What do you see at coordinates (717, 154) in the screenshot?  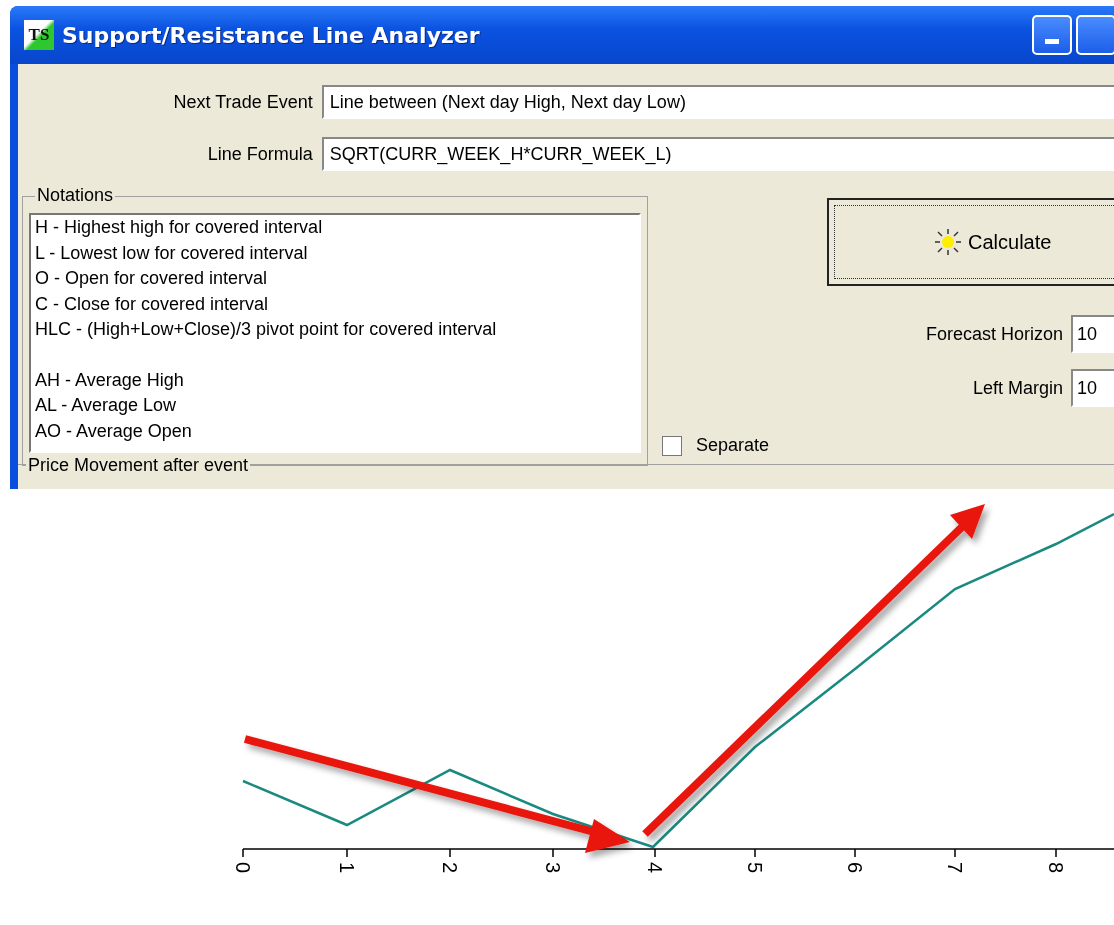 I see `text-field: SQRT(CURR_WEEK_H*CURR_WEEK_L)` at bounding box center [717, 154].